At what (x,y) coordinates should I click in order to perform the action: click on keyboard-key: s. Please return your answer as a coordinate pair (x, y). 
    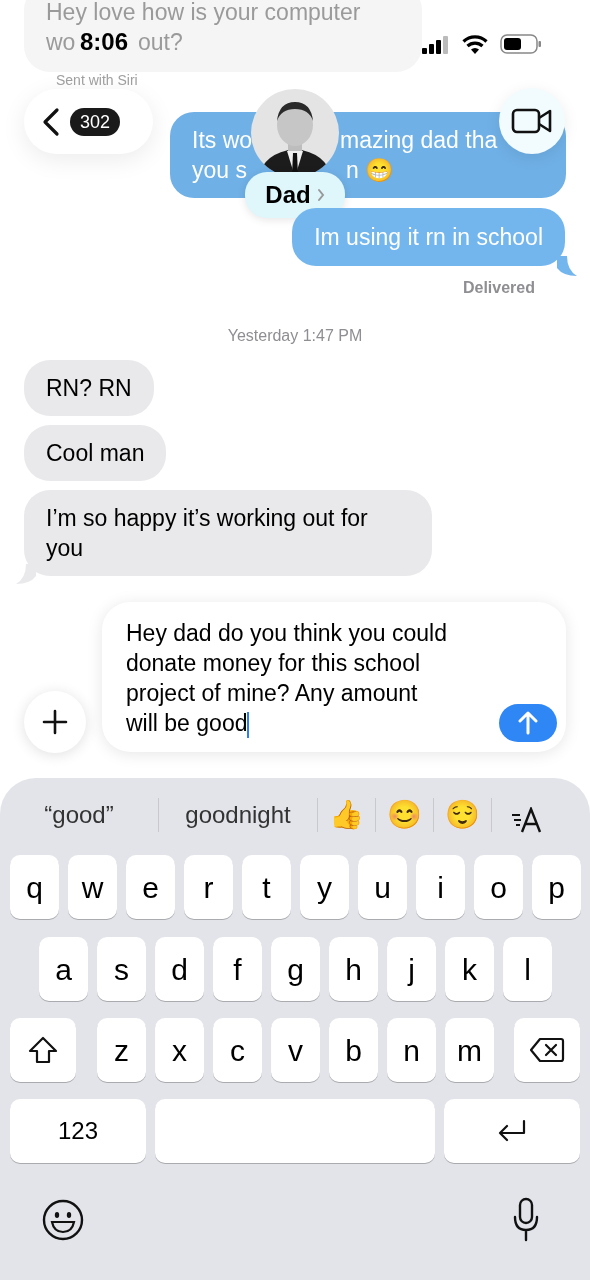
    Looking at the image, I should click on (121, 969).